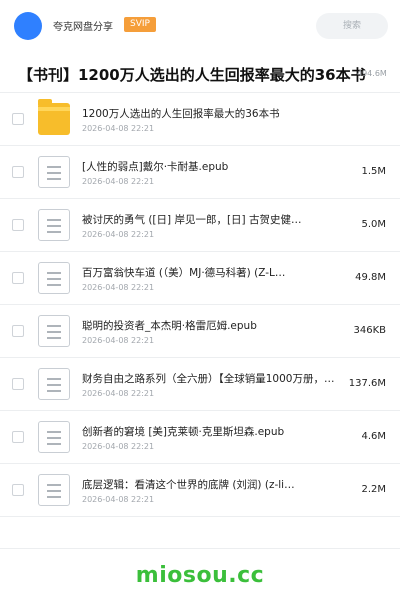 This screenshot has height=600, width=400. I want to click on file-size: 4.6M, so click(373, 436).